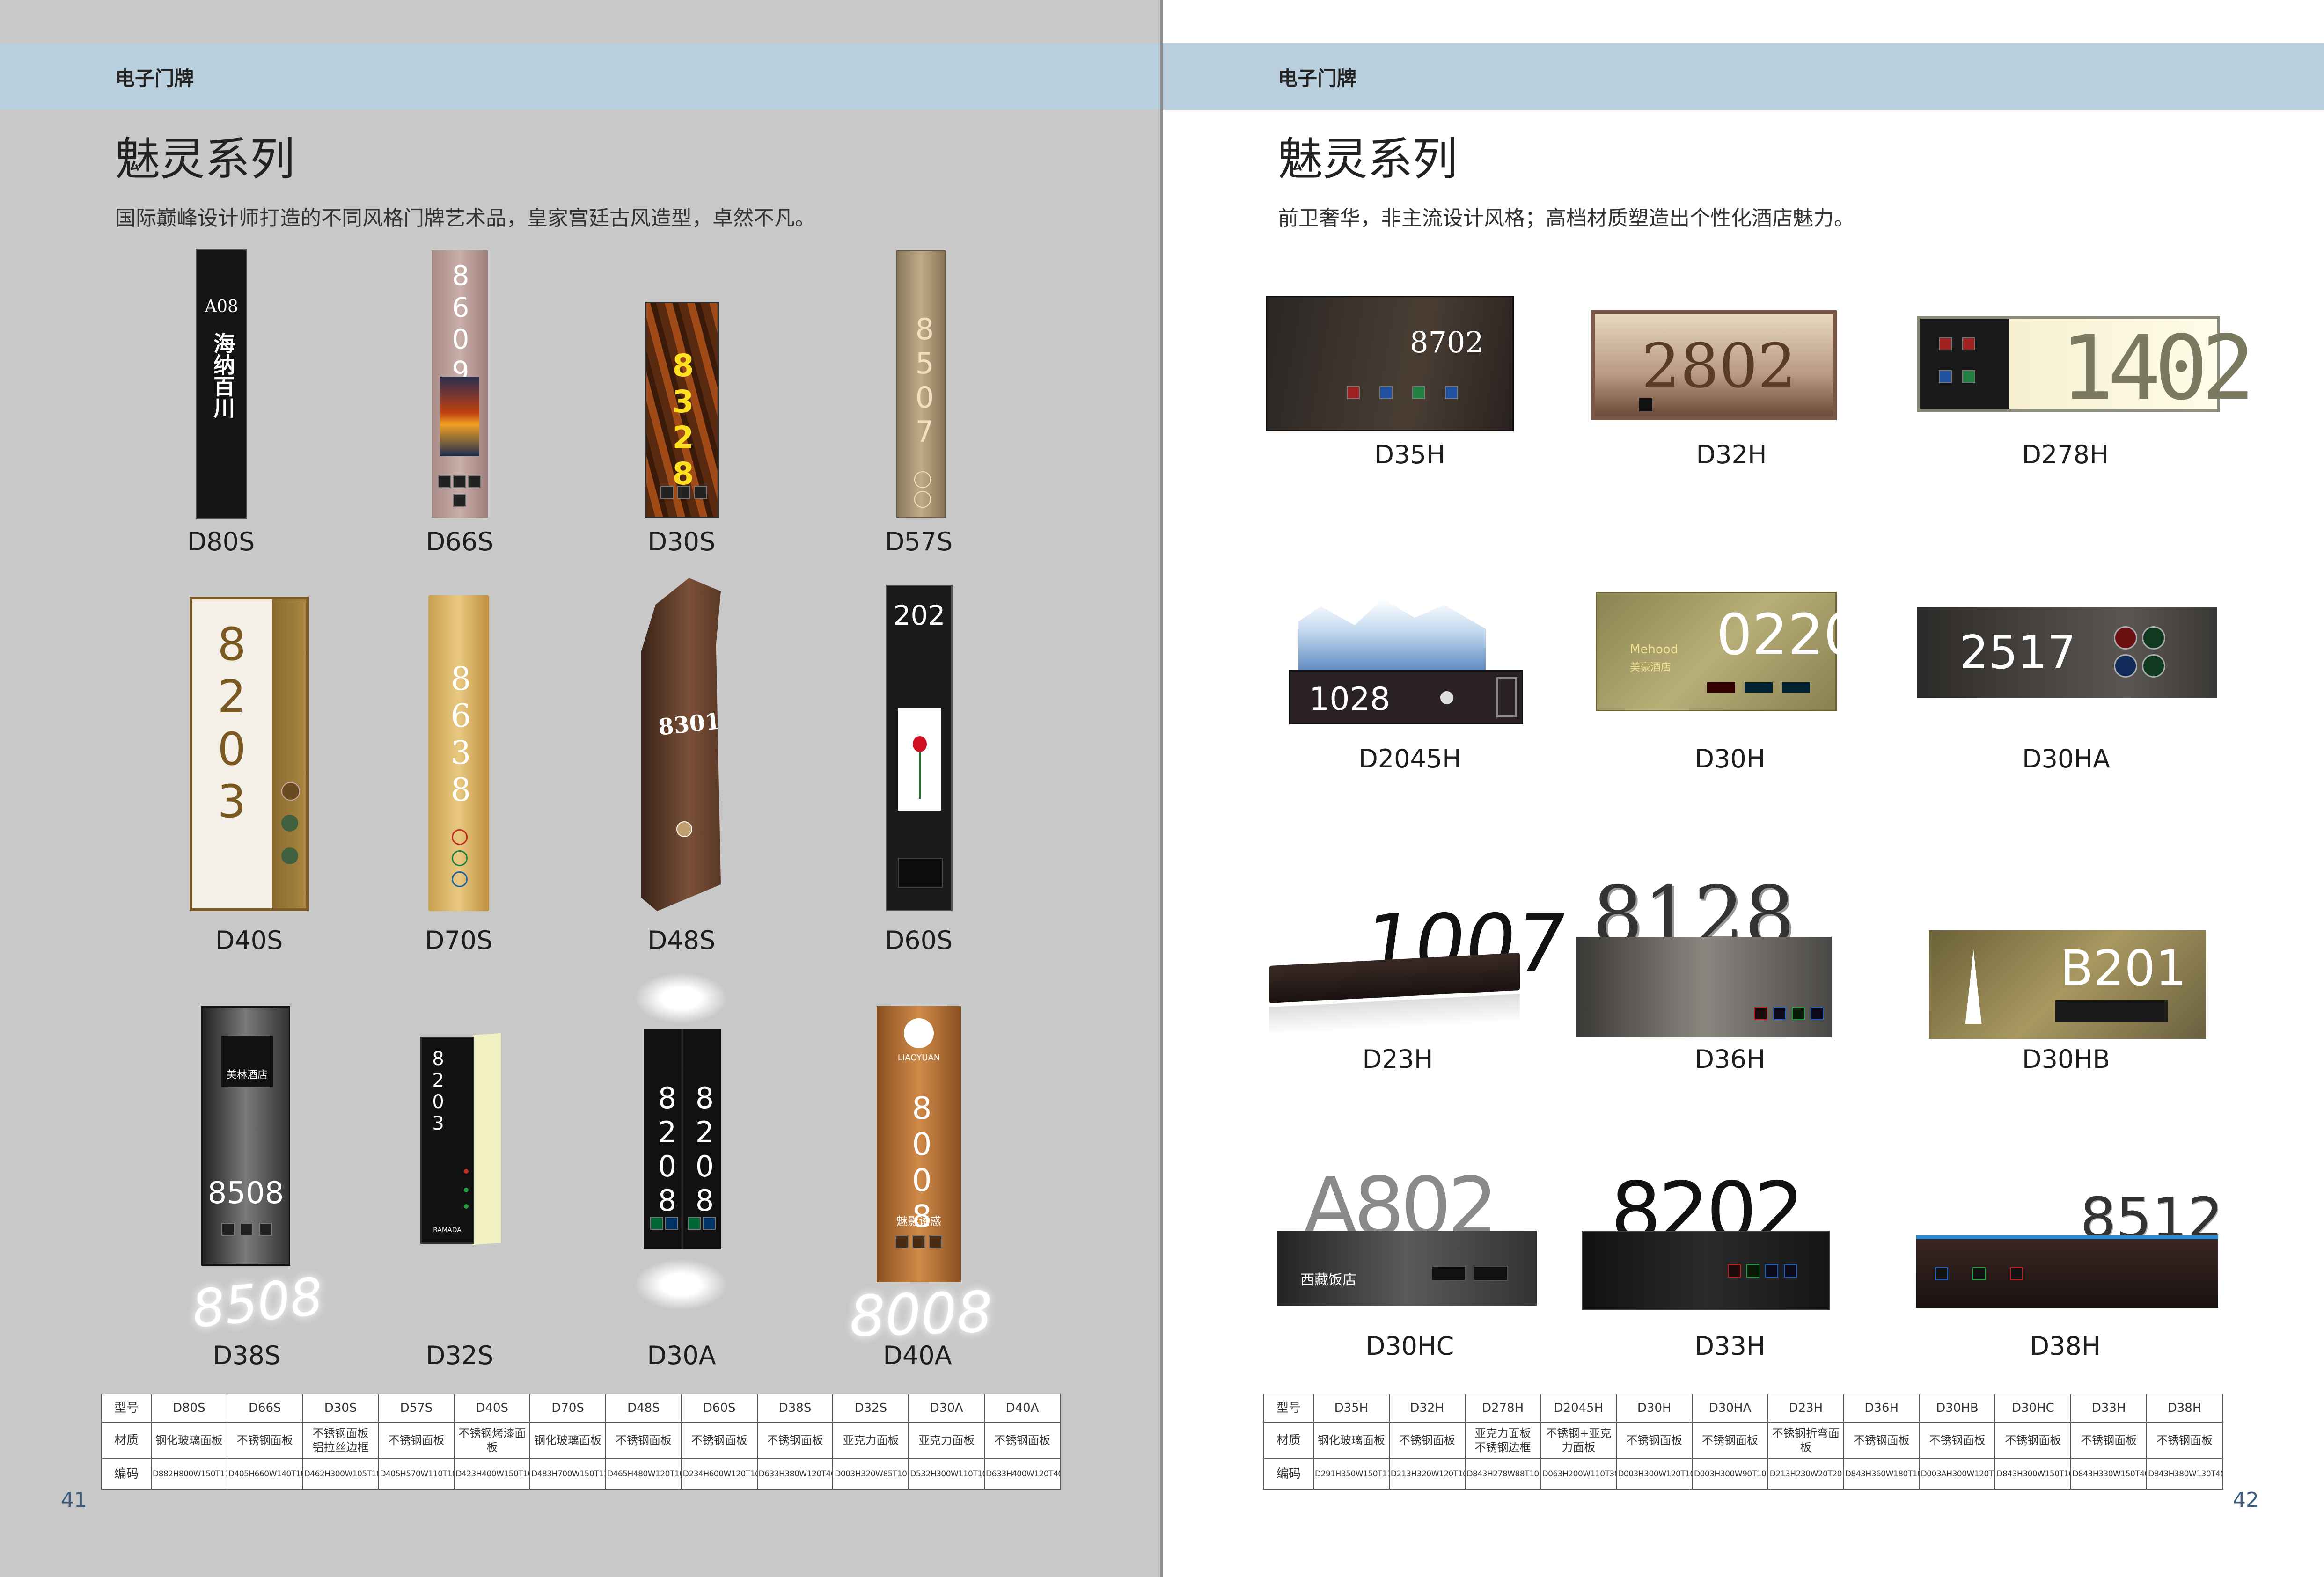 Image resolution: width=2324 pixels, height=1577 pixels. What do you see at coordinates (1974, 987) in the screenshot?
I see `tree-motif` at bounding box center [1974, 987].